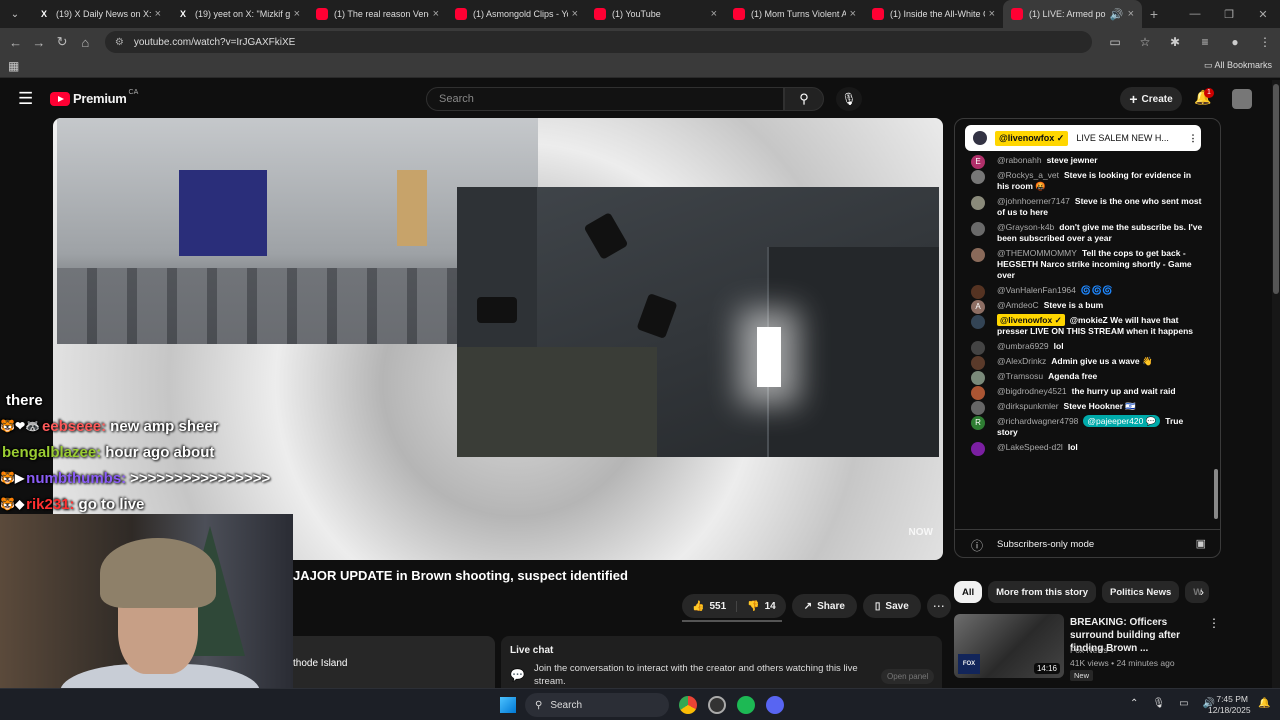 The image size is (1280, 720). What do you see at coordinates (1083, 138) in the screenshot?
I see `pinned-message: @livenowfox ✓ LIVE SALEM NEW H... ⋮` at bounding box center [1083, 138].